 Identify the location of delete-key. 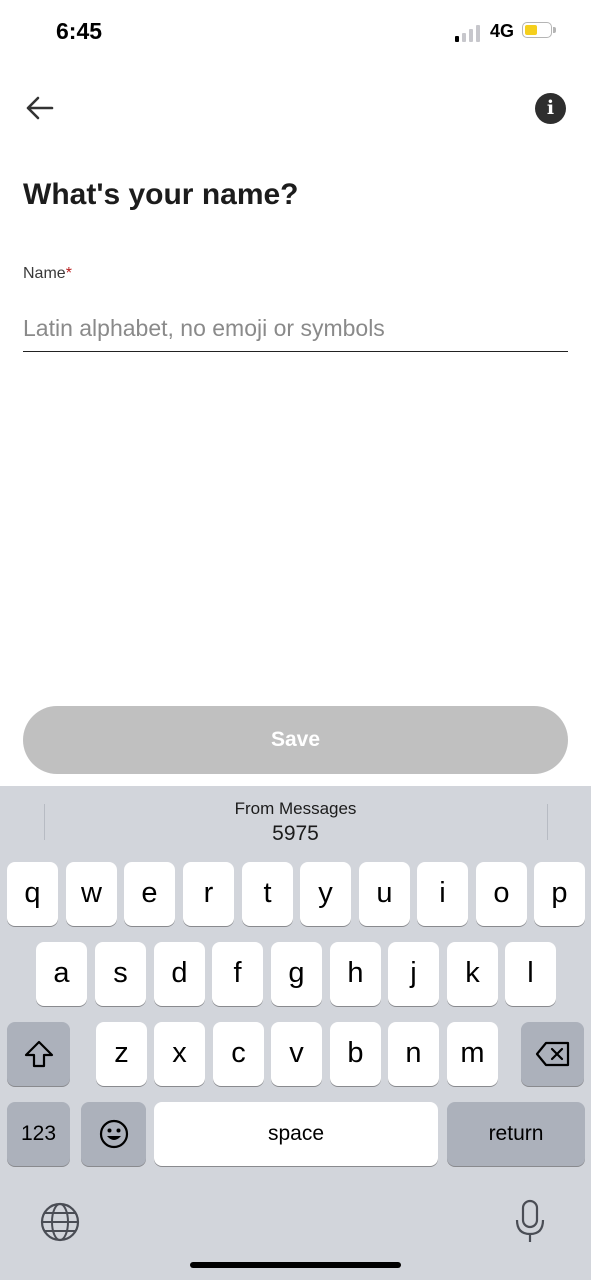
(552, 1054).